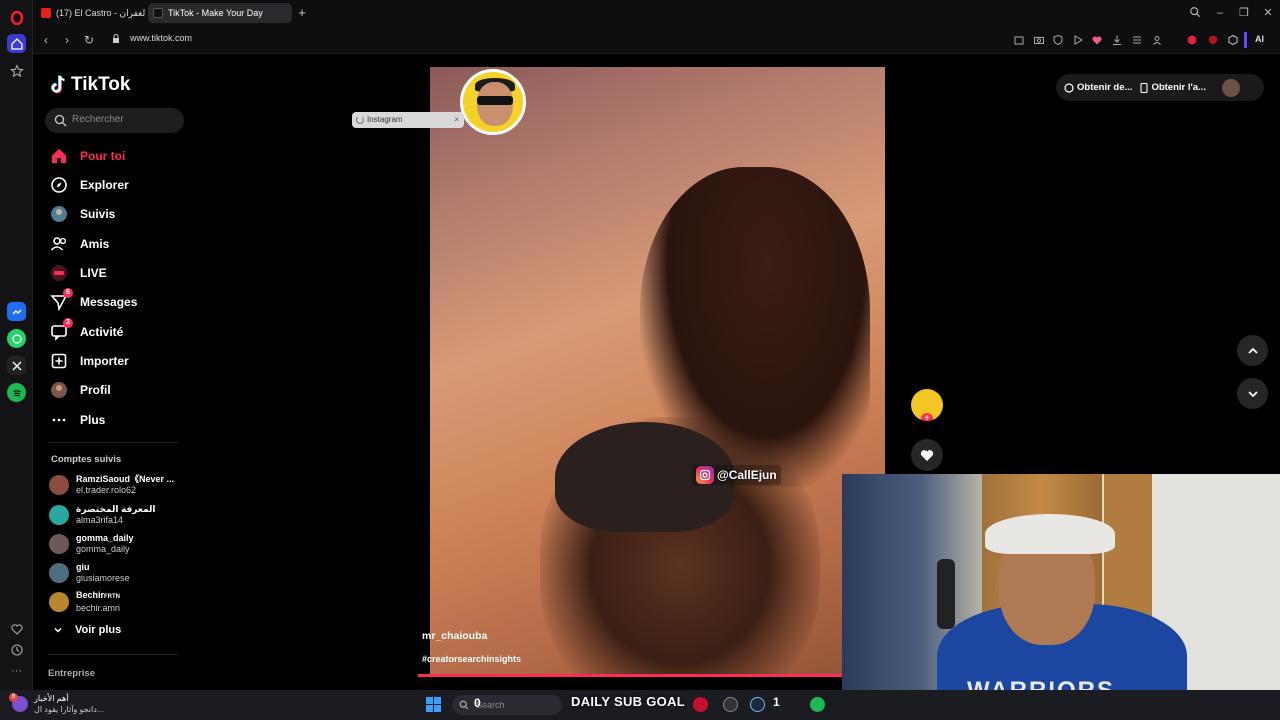 The image size is (1280, 720). What do you see at coordinates (1259, 39) in the screenshot?
I see `ai-button: AI` at bounding box center [1259, 39].